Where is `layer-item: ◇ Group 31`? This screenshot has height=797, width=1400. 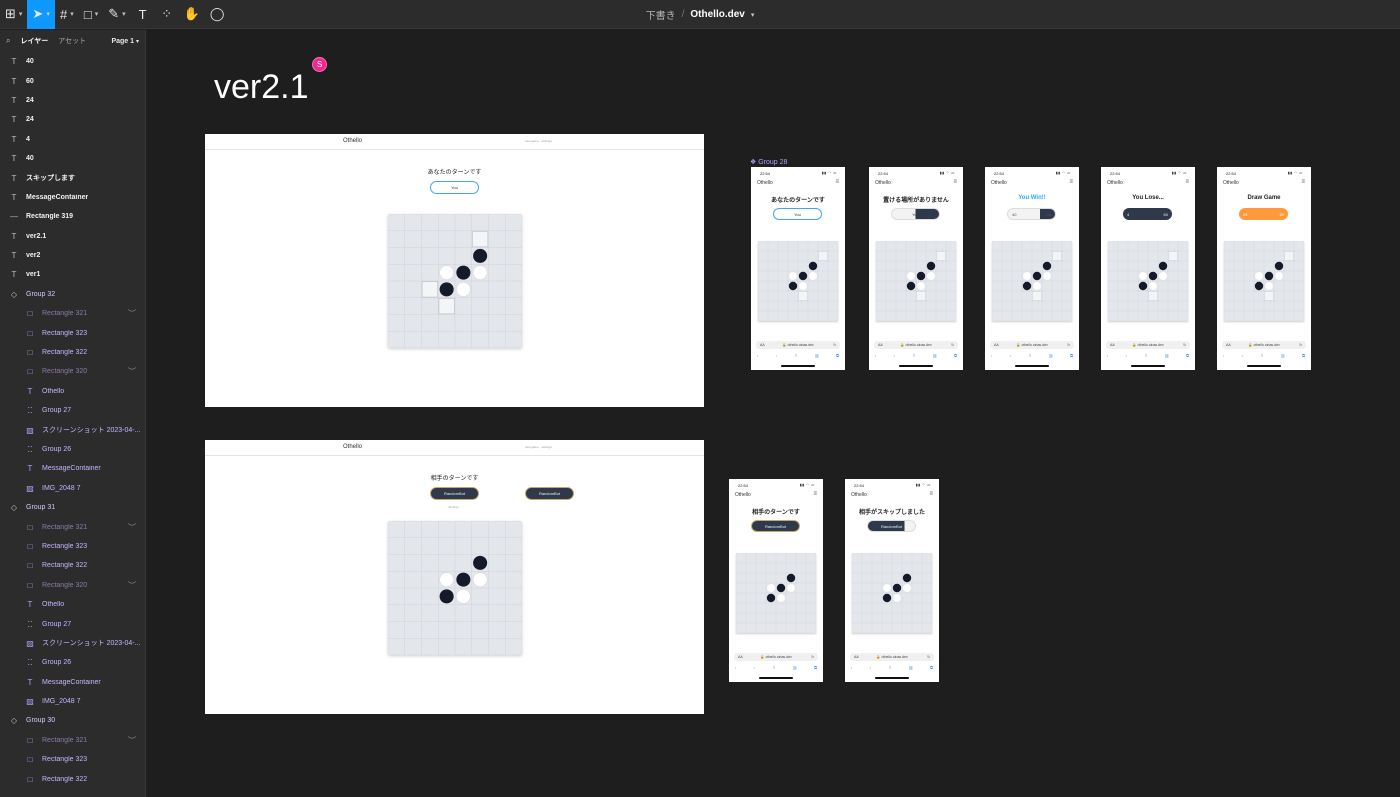
layer-item: ◇ Group 31 is located at coordinates (72, 507).